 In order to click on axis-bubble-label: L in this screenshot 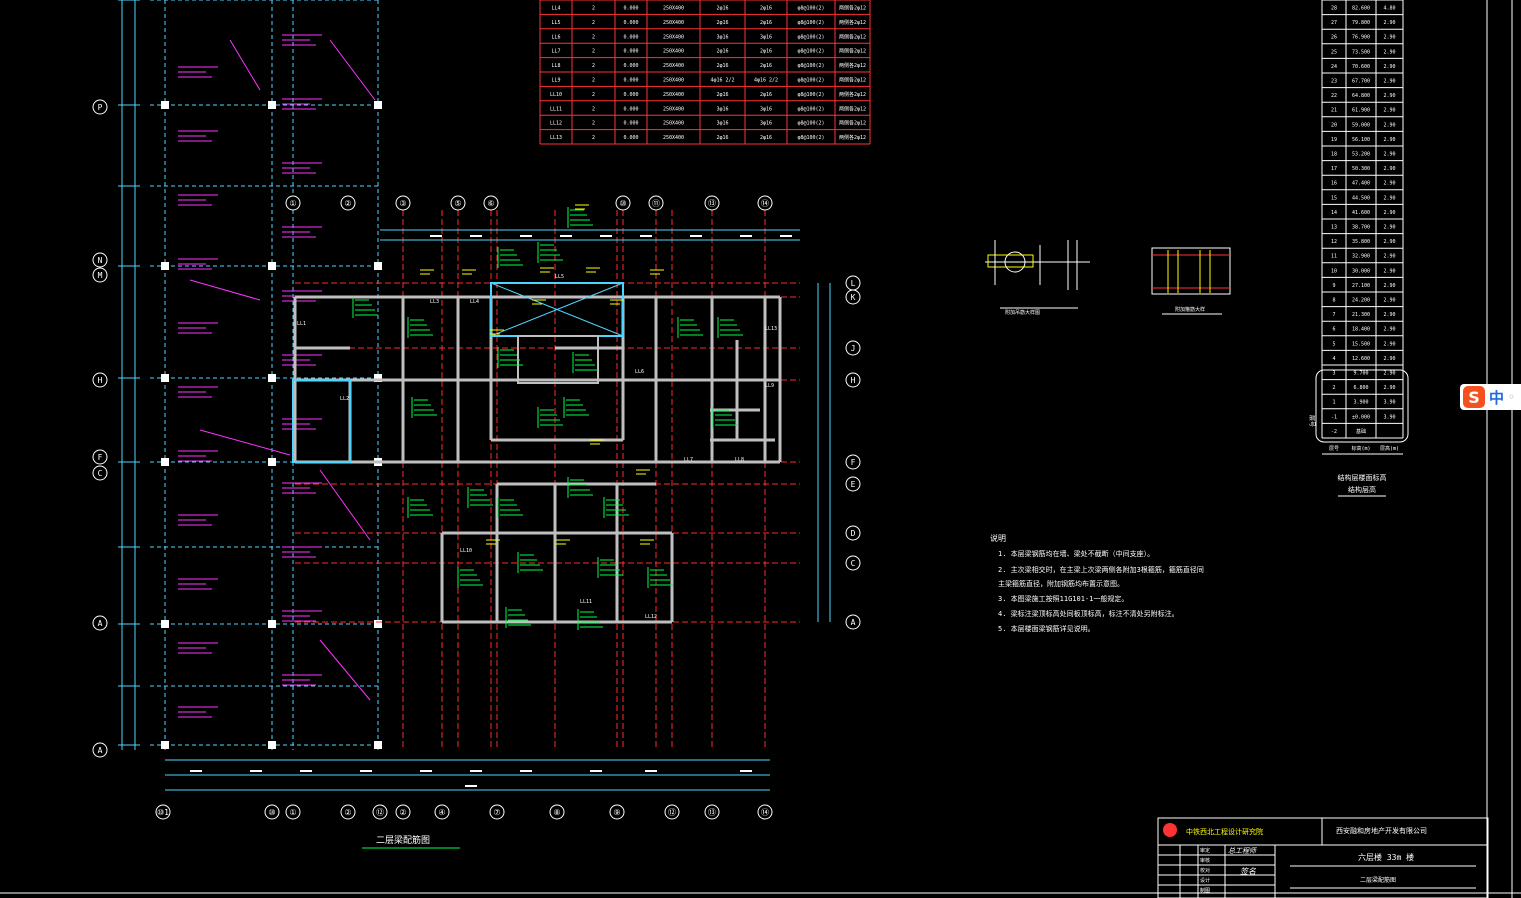, I will do `click(853, 283)`.